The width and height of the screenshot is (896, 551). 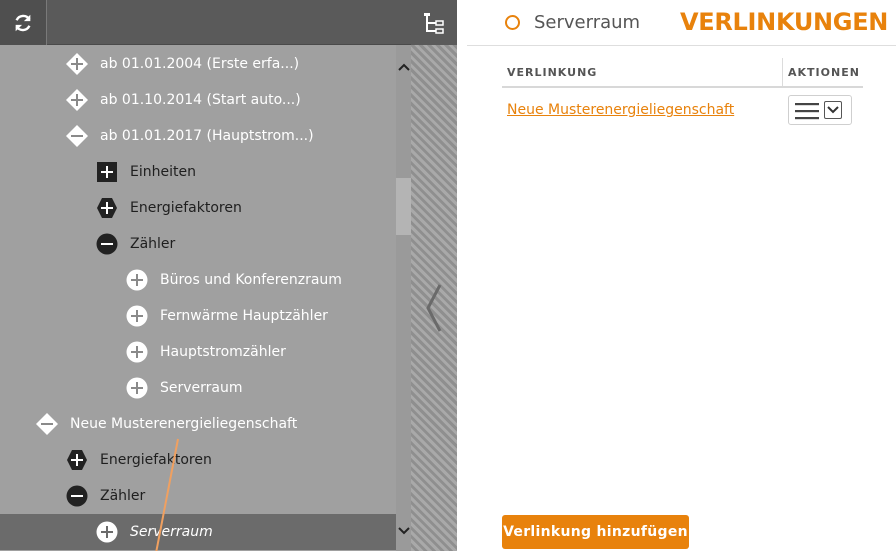 I want to click on table-header: VERLINKUNG AKTIONEN, so click(x=682, y=73).